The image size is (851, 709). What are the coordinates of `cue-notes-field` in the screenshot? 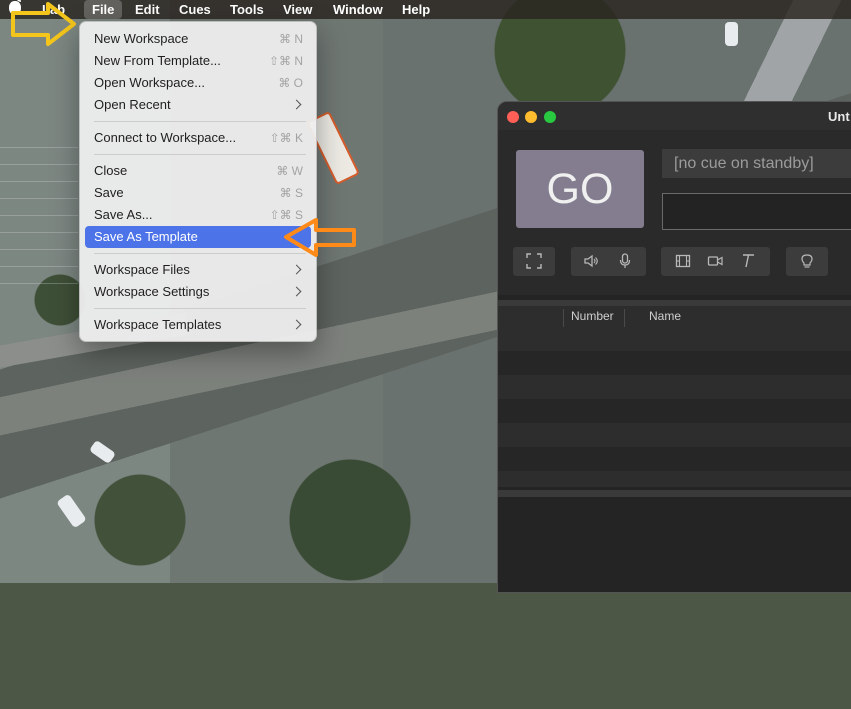 It's located at (756, 211).